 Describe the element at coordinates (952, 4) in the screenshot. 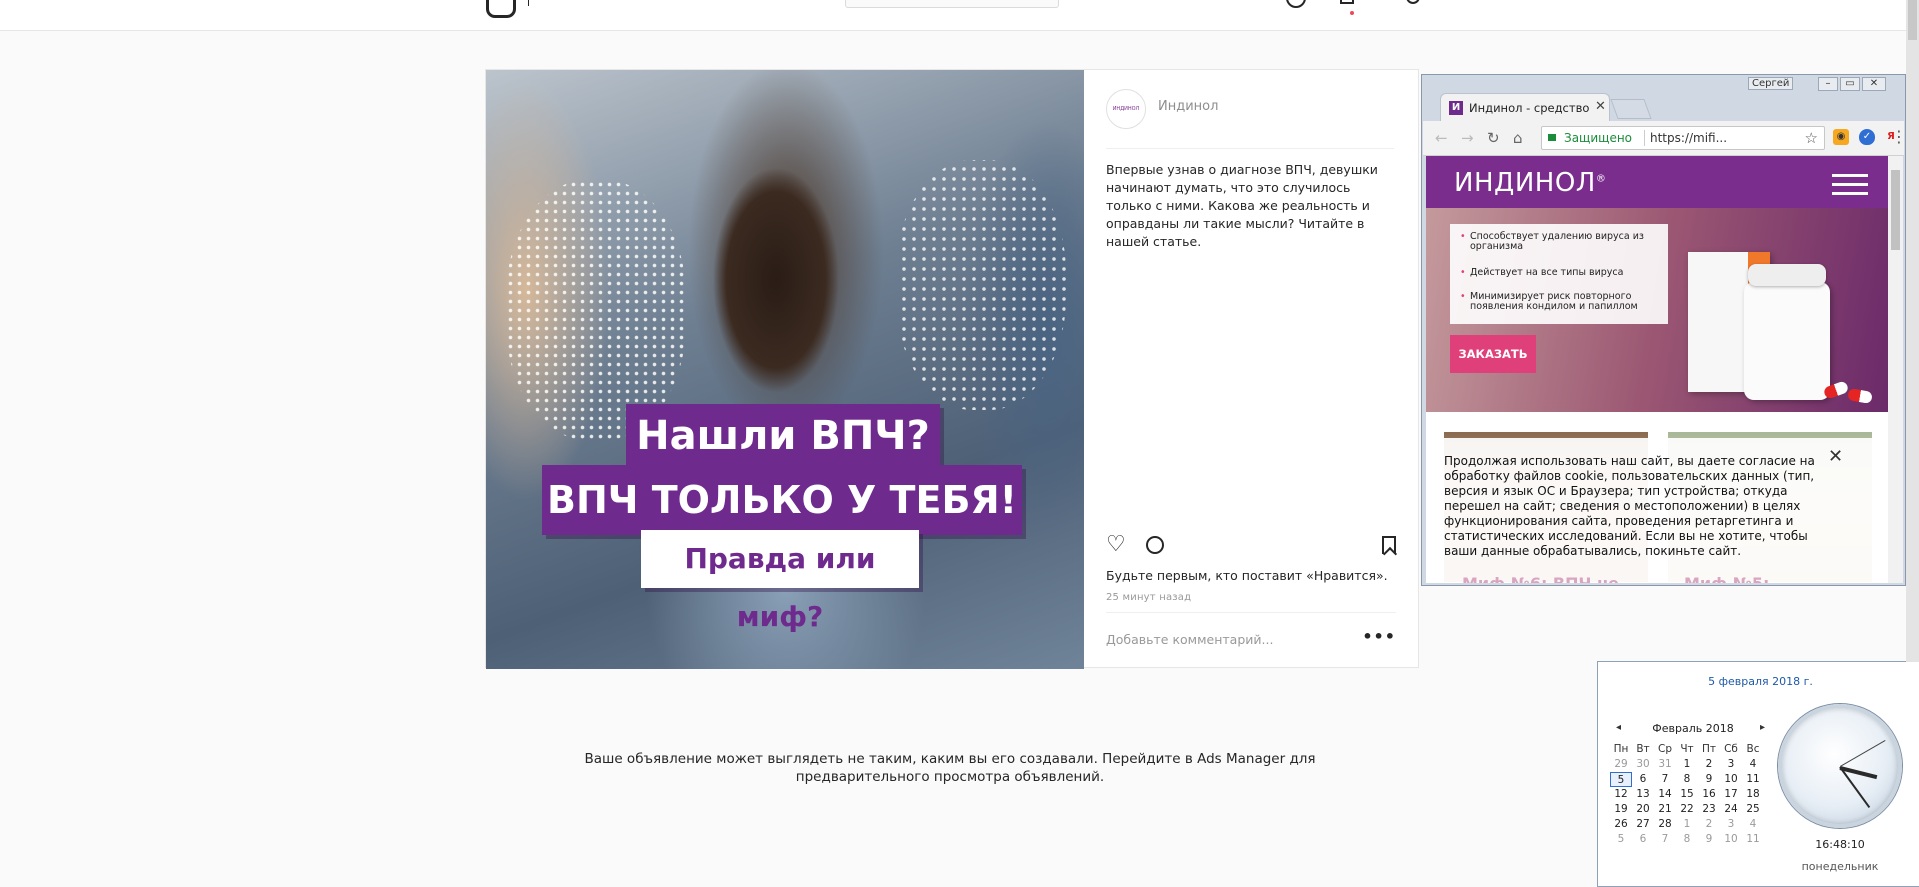

I see `search-input` at that location.